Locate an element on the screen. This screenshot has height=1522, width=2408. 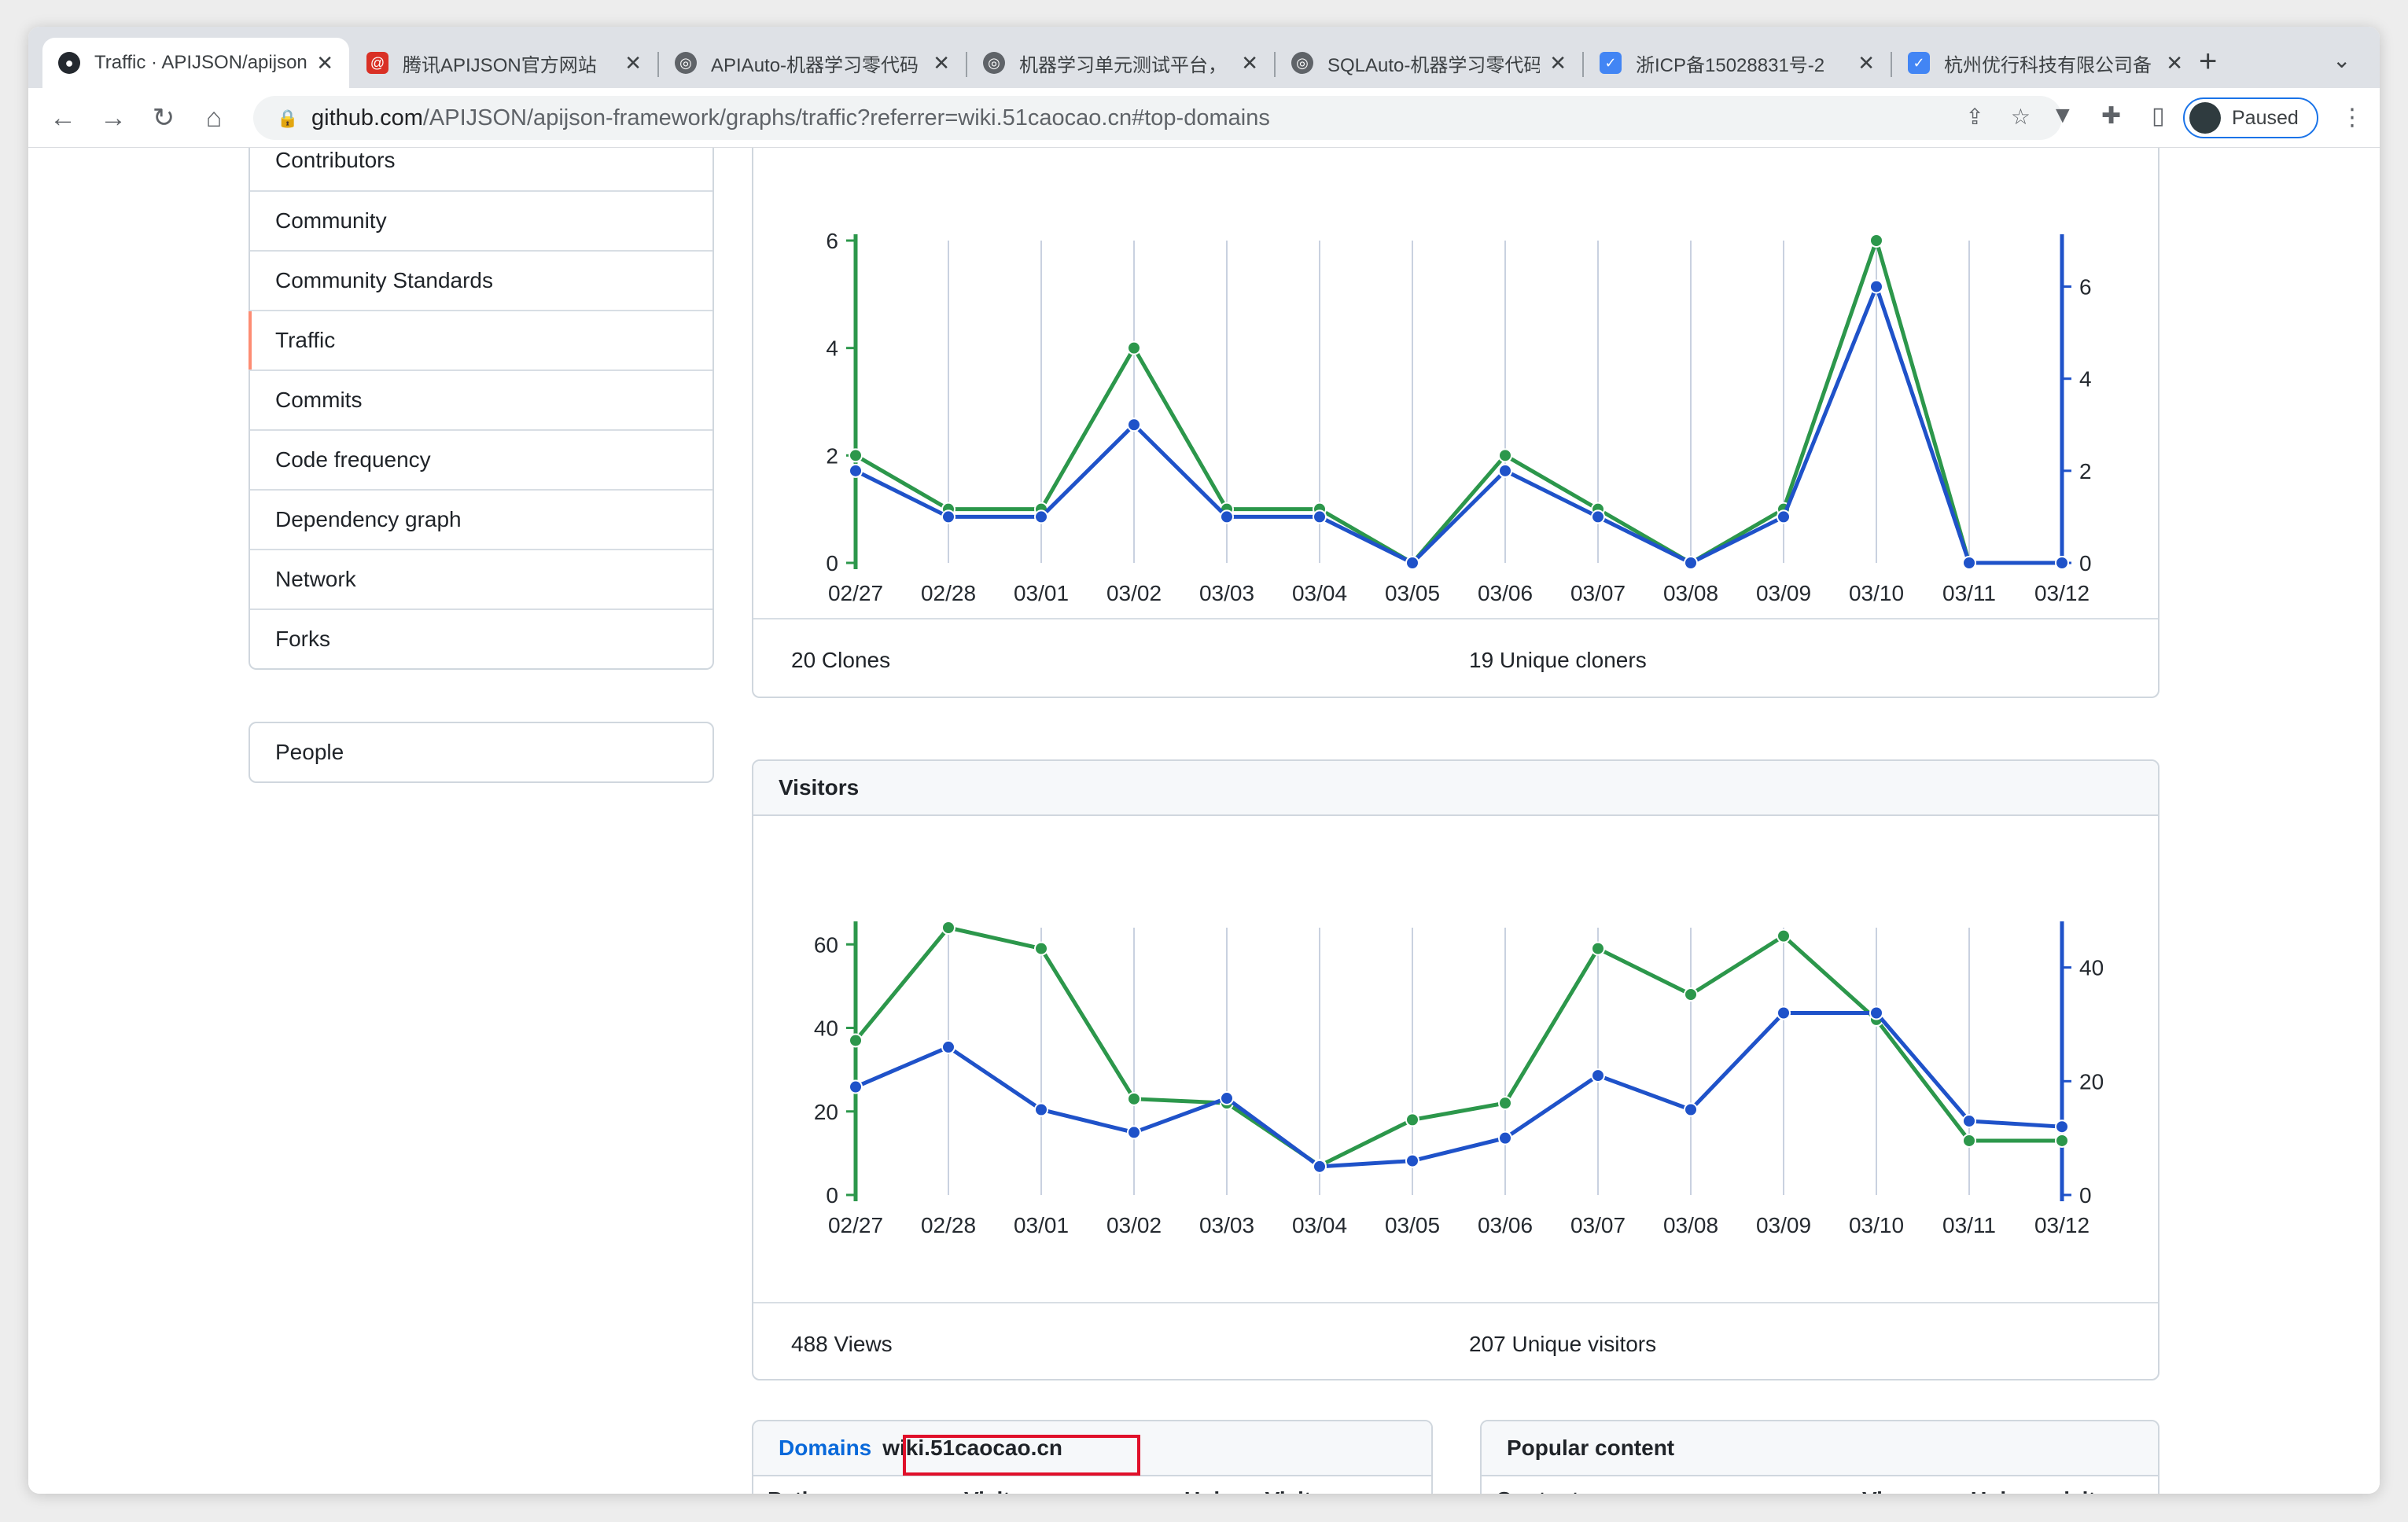
tab-traffic: ● Traffic · APIJSON/apijson ✕ is located at coordinates (195, 63).